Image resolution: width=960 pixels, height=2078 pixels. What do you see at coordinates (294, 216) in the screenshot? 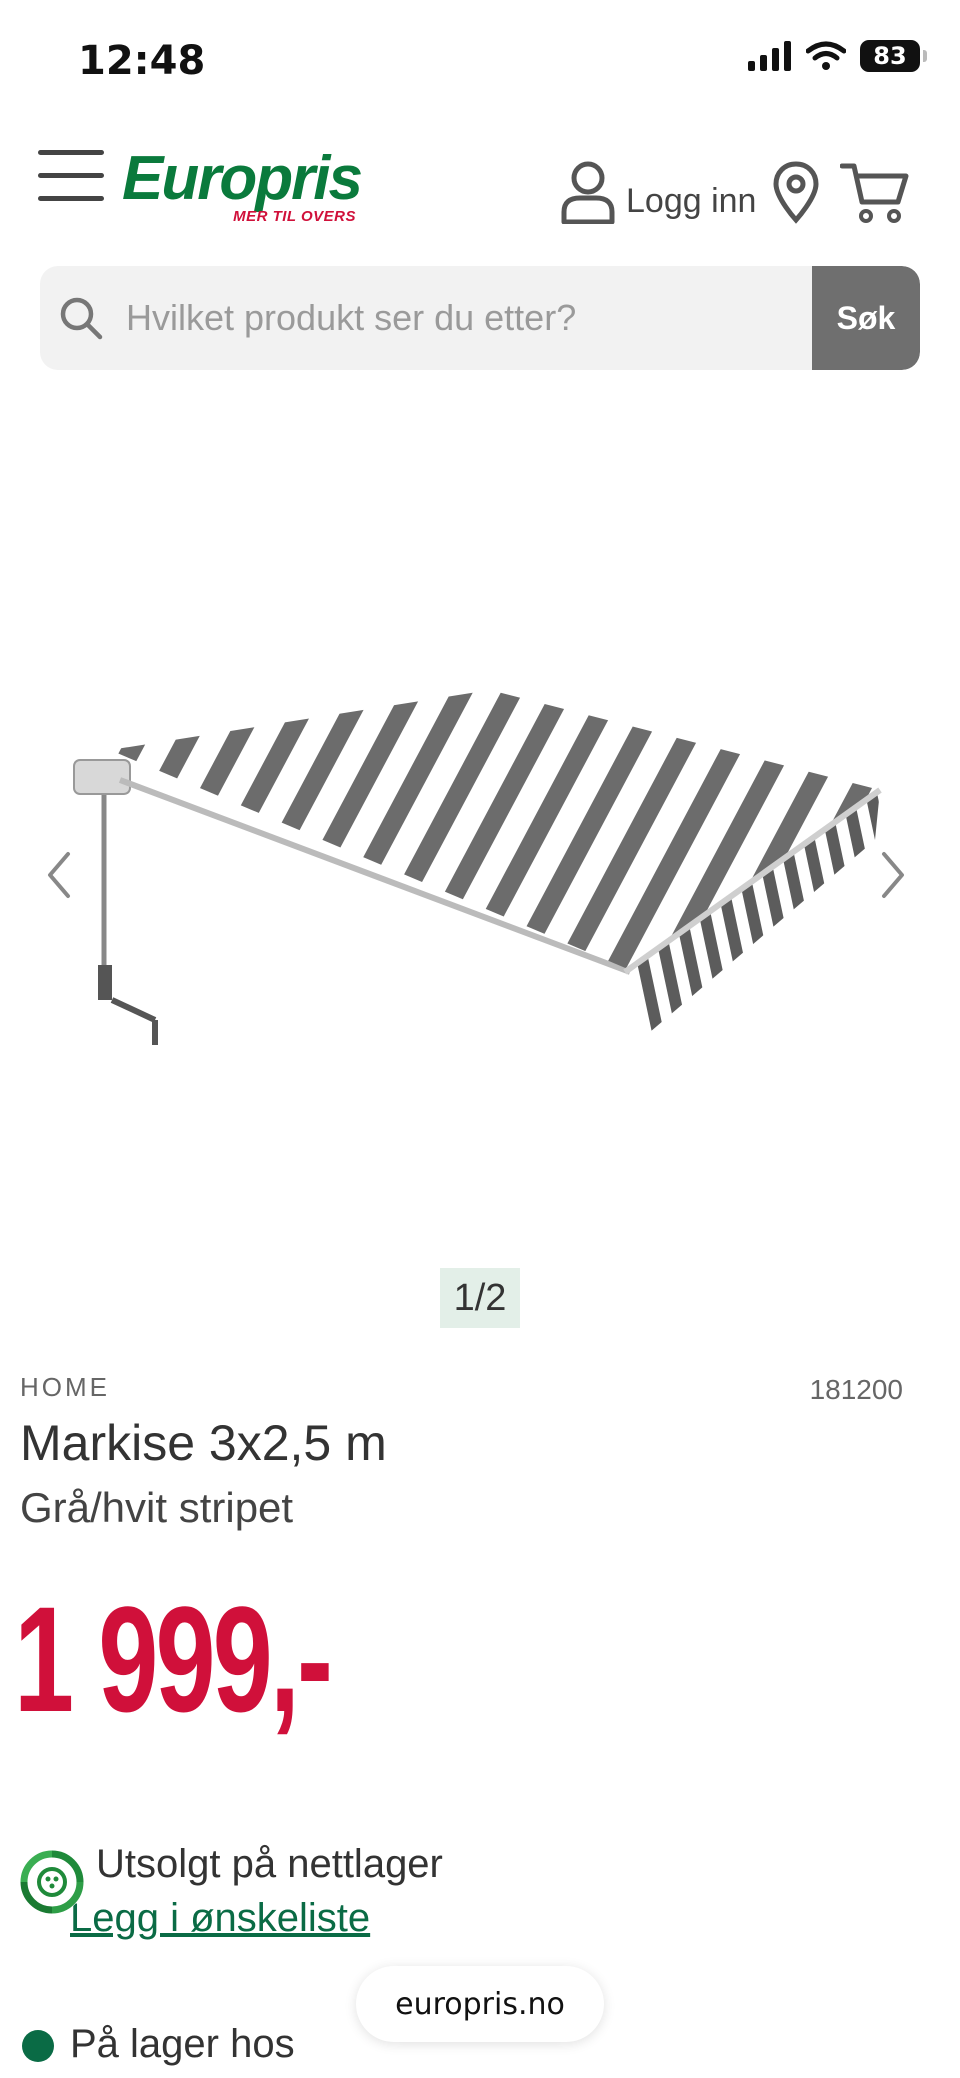
I see `logo-tagline: MER TIL OVERS` at bounding box center [294, 216].